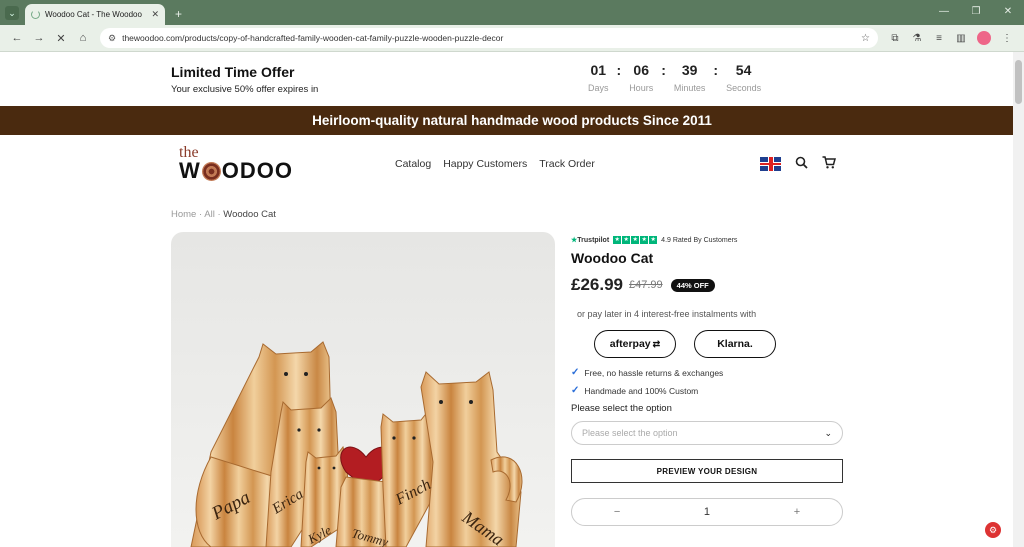 This screenshot has width=1024, height=547. Describe the element at coordinates (356, 444) in the screenshot. I see `wooden-cat-puzzle-illustration: Papa Erica Finch Mama Kyle Tommy` at that location.